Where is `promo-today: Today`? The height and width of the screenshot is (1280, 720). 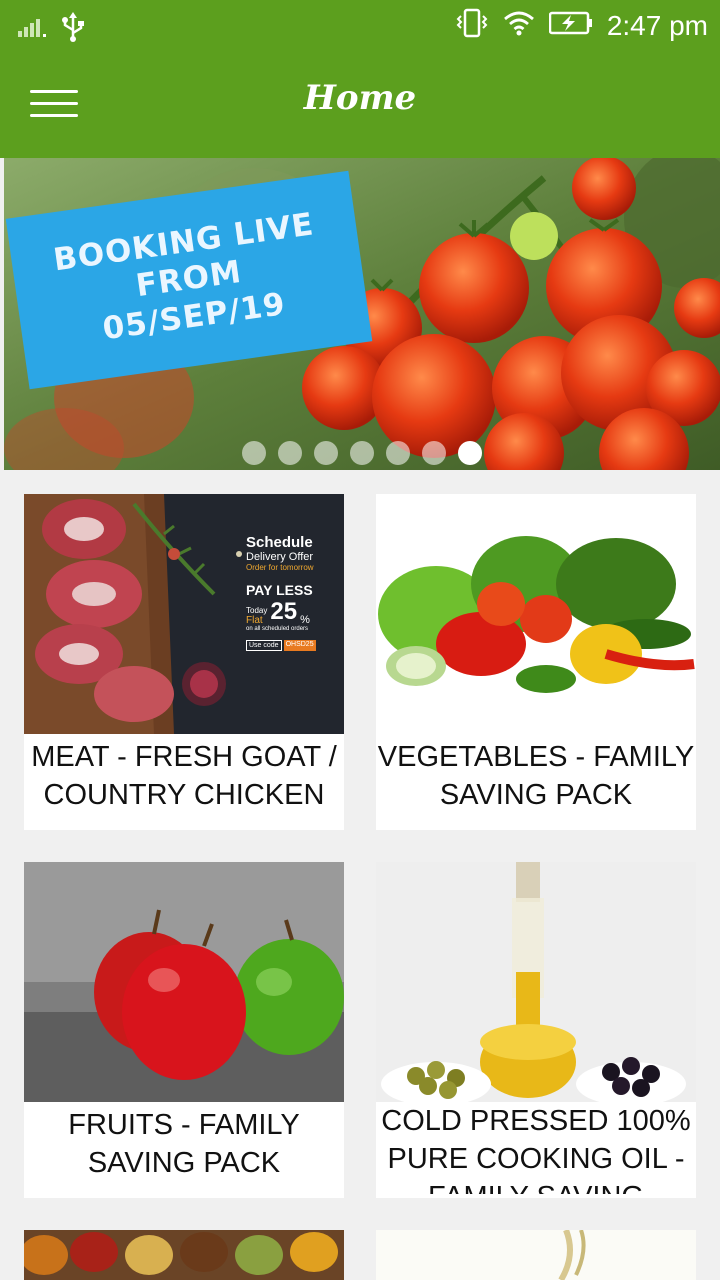 promo-today: Today is located at coordinates (257, 610).